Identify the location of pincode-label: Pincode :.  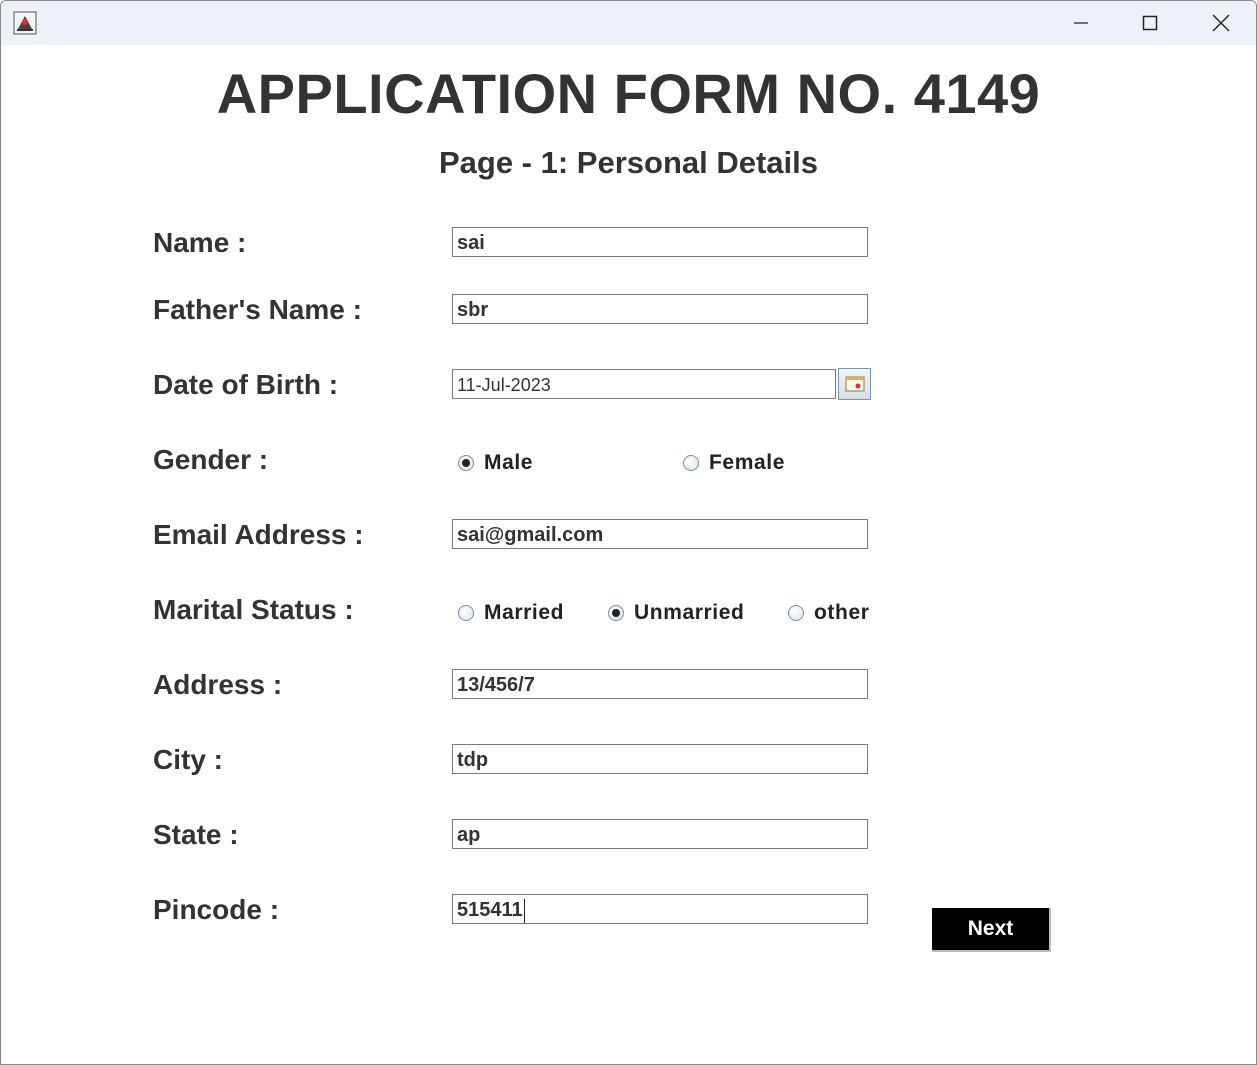
(216, 909).